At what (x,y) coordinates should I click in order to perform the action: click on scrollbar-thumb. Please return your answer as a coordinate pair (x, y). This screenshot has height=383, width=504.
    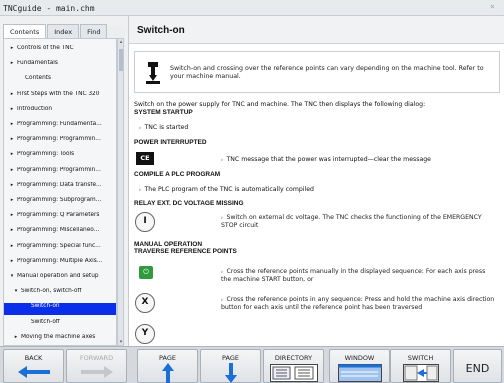
    Looking at the image, I should click on (121, 60).